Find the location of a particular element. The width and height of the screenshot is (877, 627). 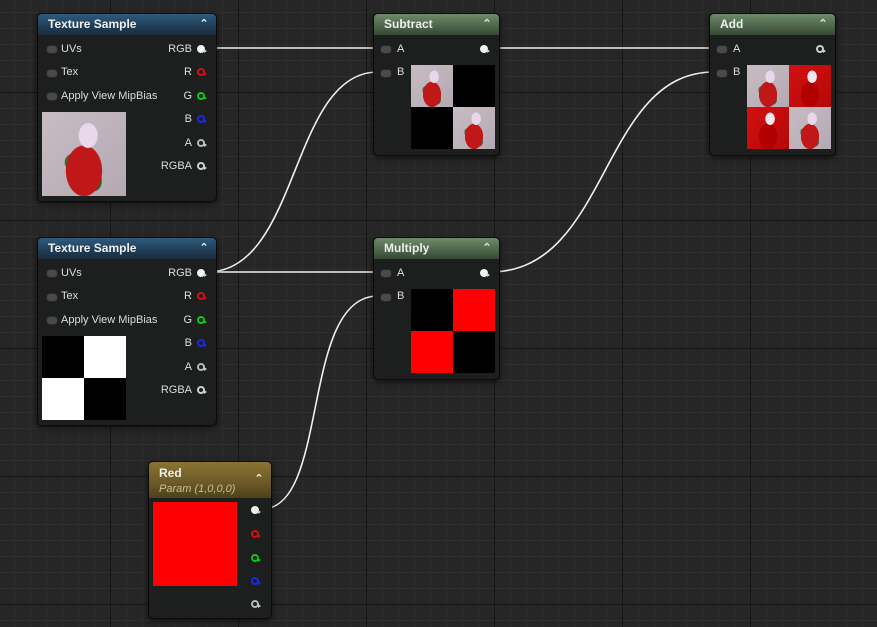

node-header: Red Param (1,0,0,0) ⌃ is located at coordinates (210, 480).